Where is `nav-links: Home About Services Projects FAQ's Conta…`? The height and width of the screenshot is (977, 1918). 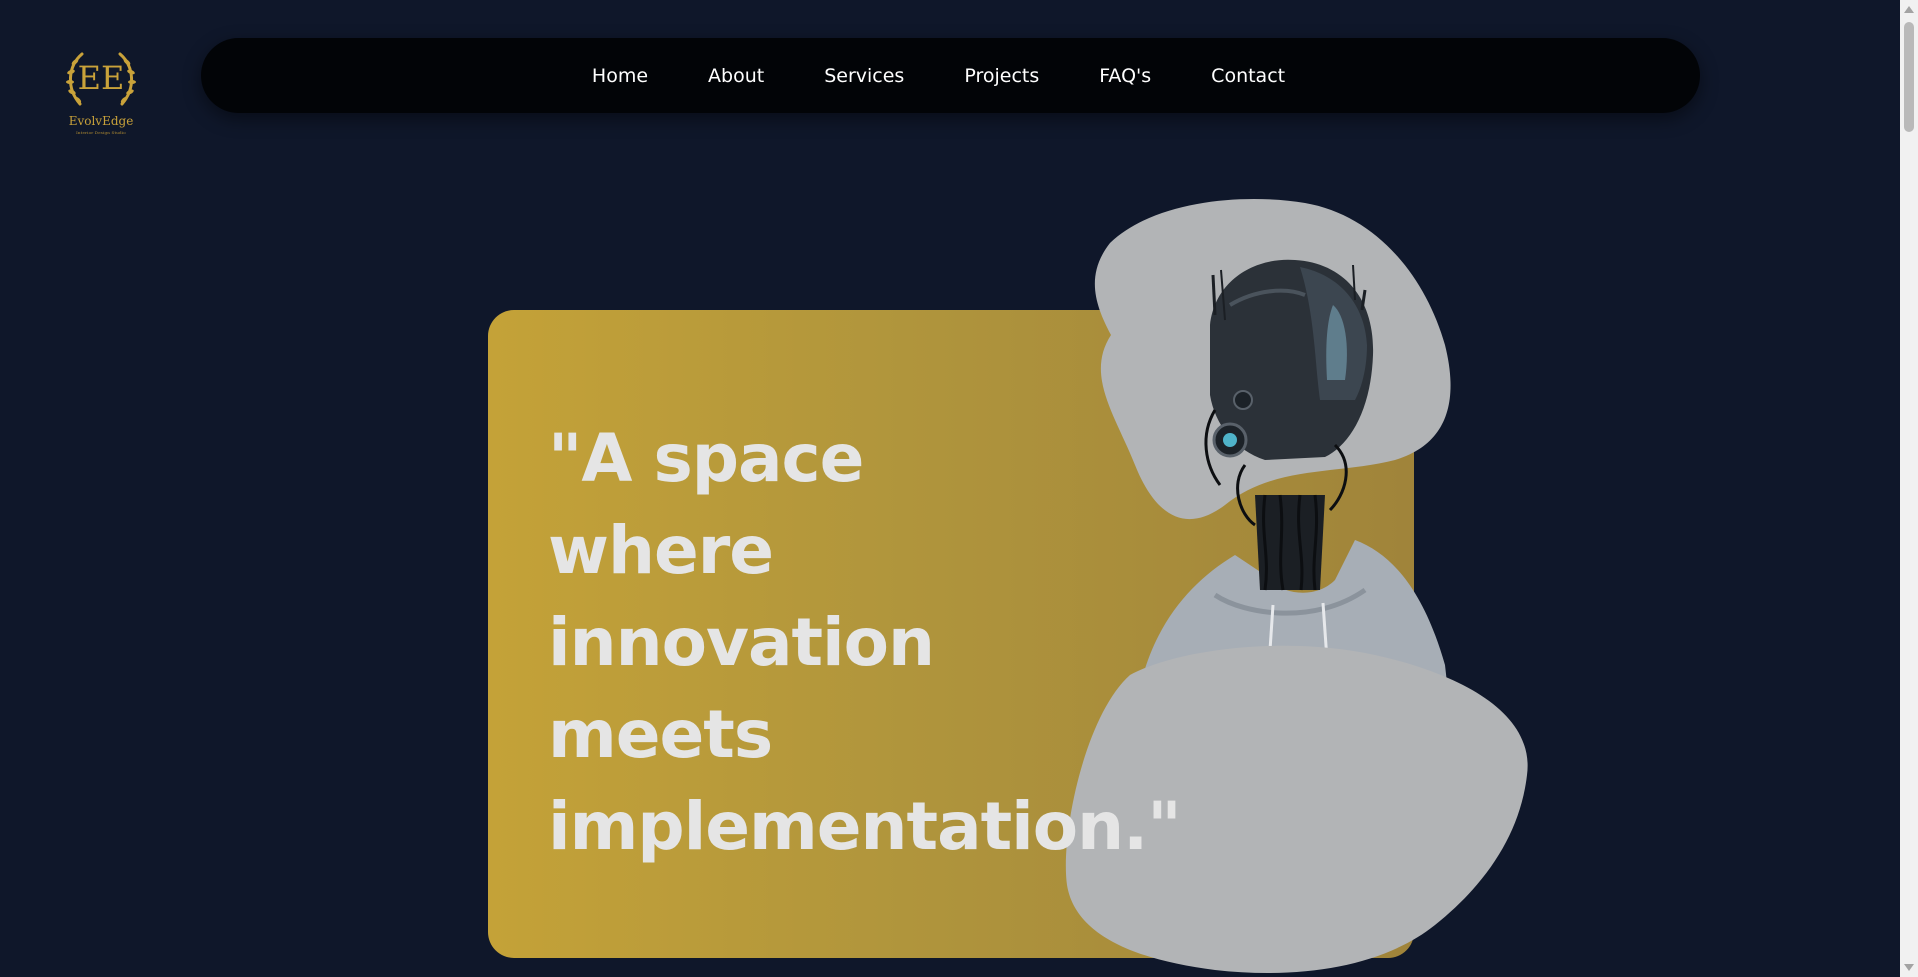 nav-links: Home About Services Projects FAQ's Conta… is located at coordinates (938, 76).